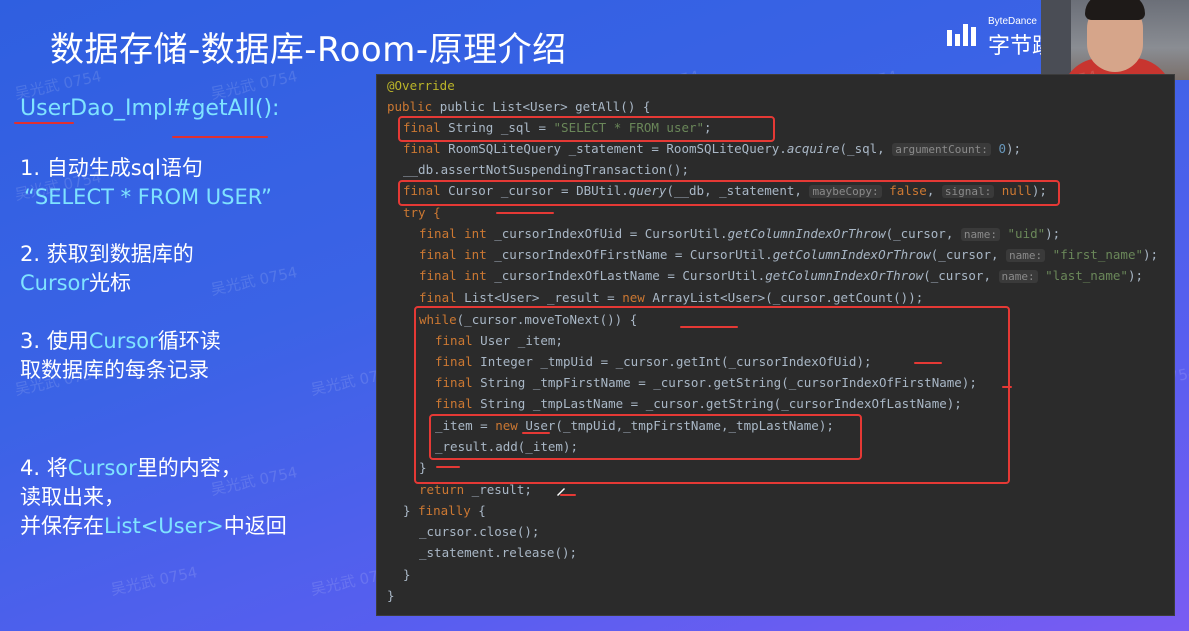 This screenshot has width=1189, height=631. What do you see at coordinates (150, 108) in the screenshot?
I see `method-heading: UserDao_Impl#getAll():` at bounding box center [150, 108].